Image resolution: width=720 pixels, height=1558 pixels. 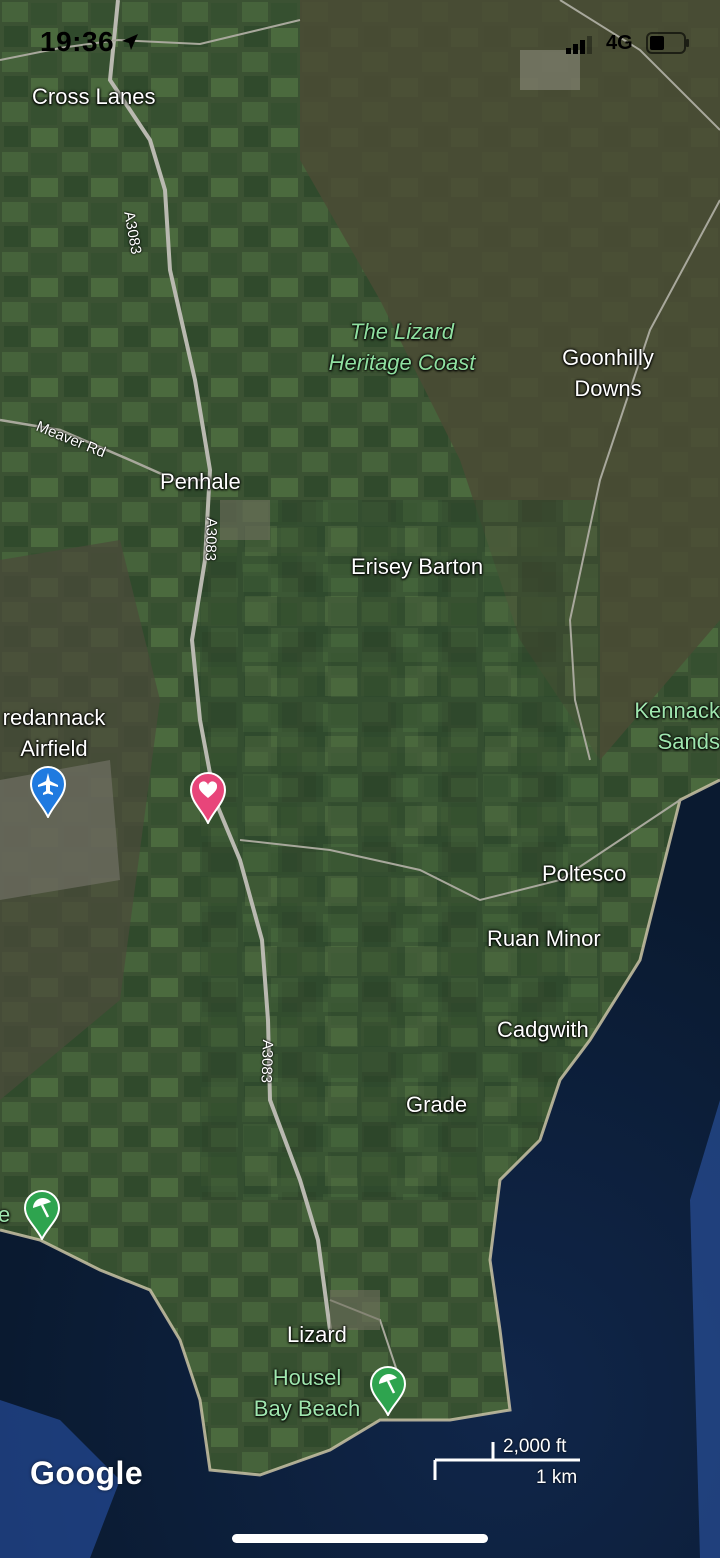 What do you see at coordinates (584, 874) in the screenshot?
I see `place-poltesco: Poltesco` at bounding box center [584, 874].